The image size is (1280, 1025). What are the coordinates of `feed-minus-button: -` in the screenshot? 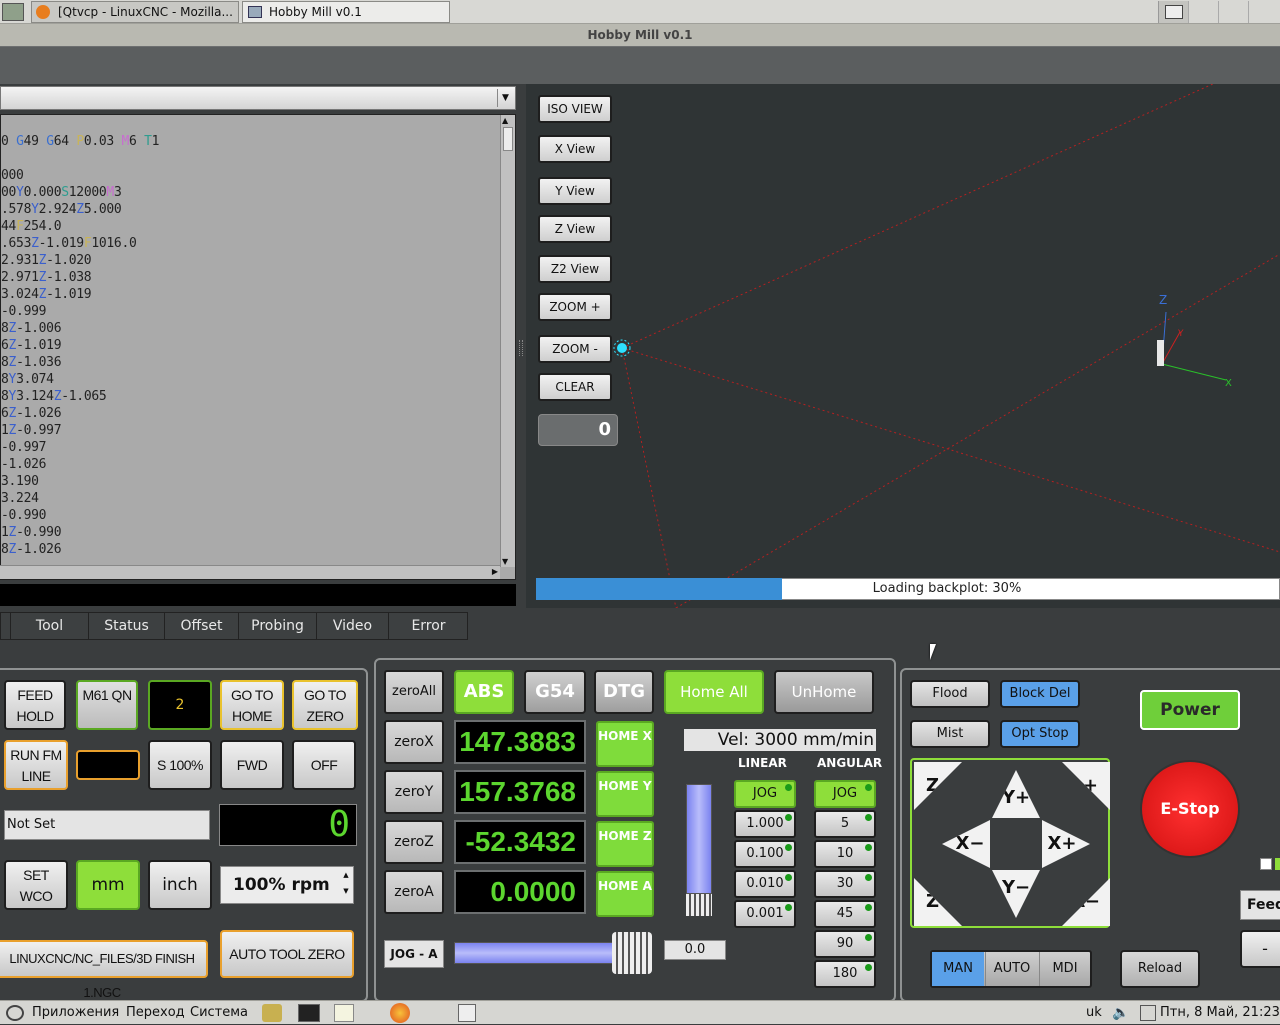 It's located at (1260, 949).